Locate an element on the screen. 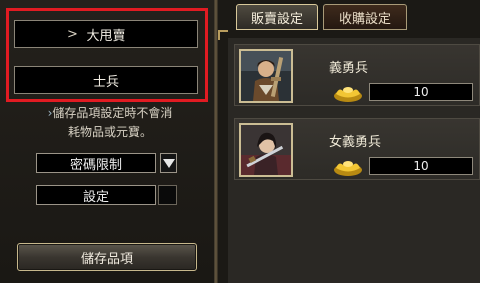 The image size is (480, 283). tab-sell-label: 販賣設定 is located at coordinates (276, 19).